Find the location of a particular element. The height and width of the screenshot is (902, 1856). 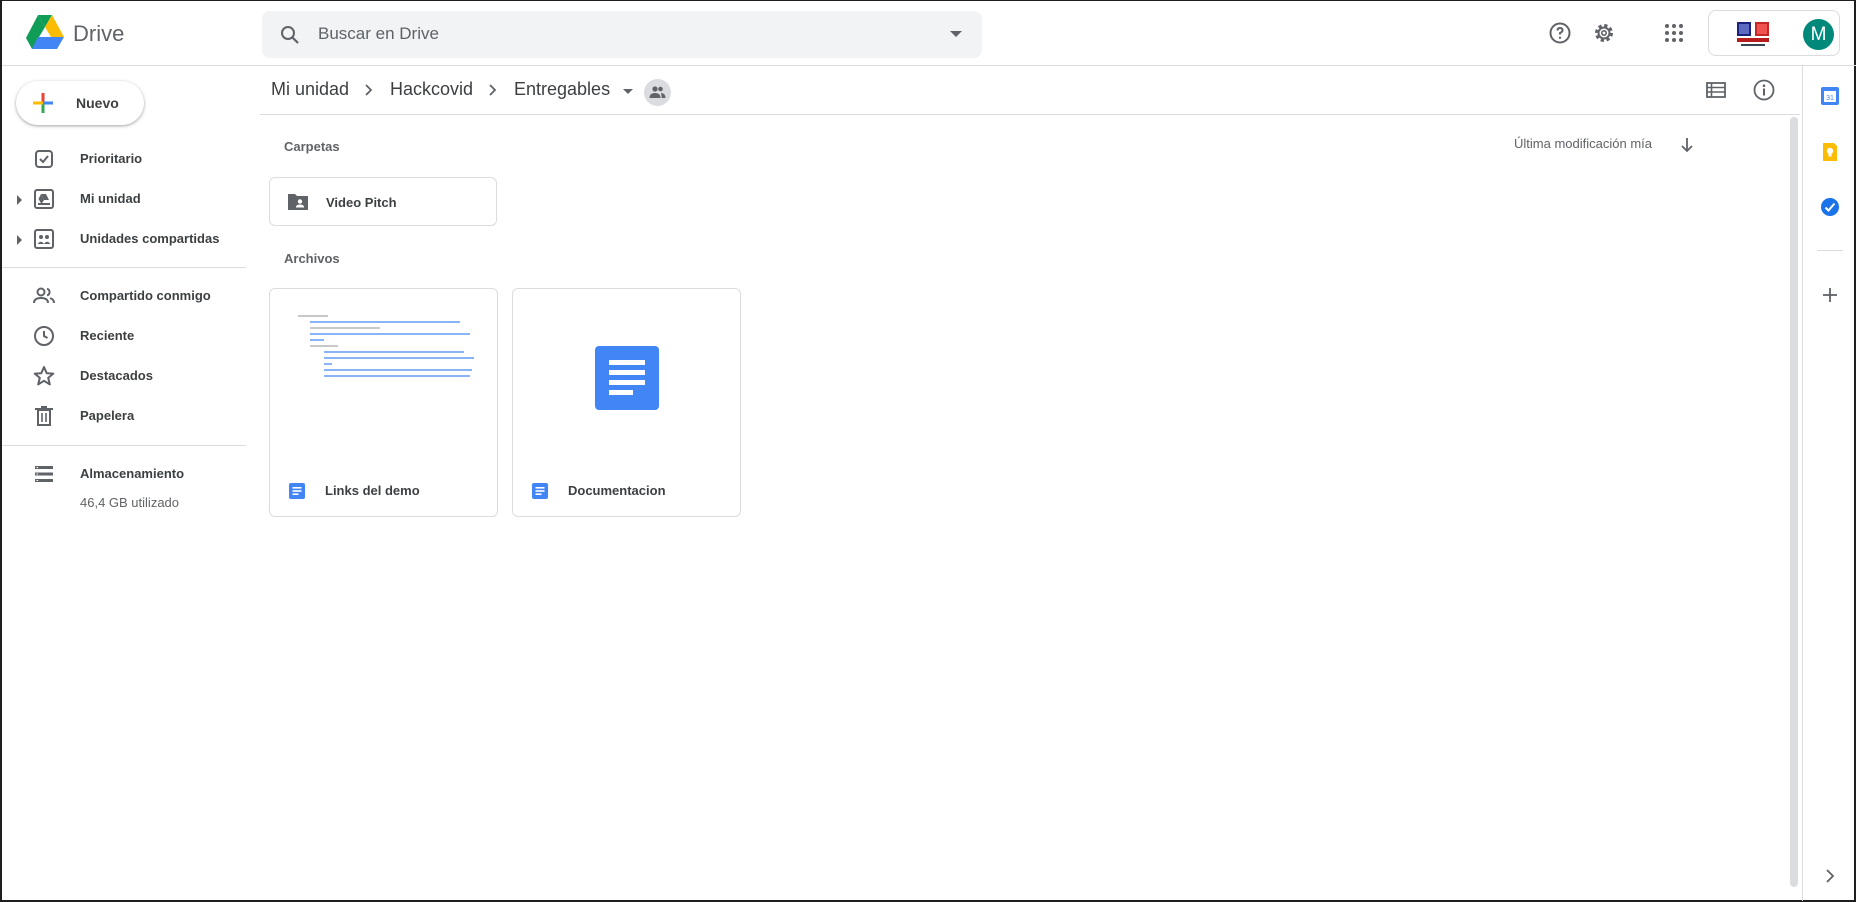

folder-name: Video Pitch is located at coordinates (361, 202).